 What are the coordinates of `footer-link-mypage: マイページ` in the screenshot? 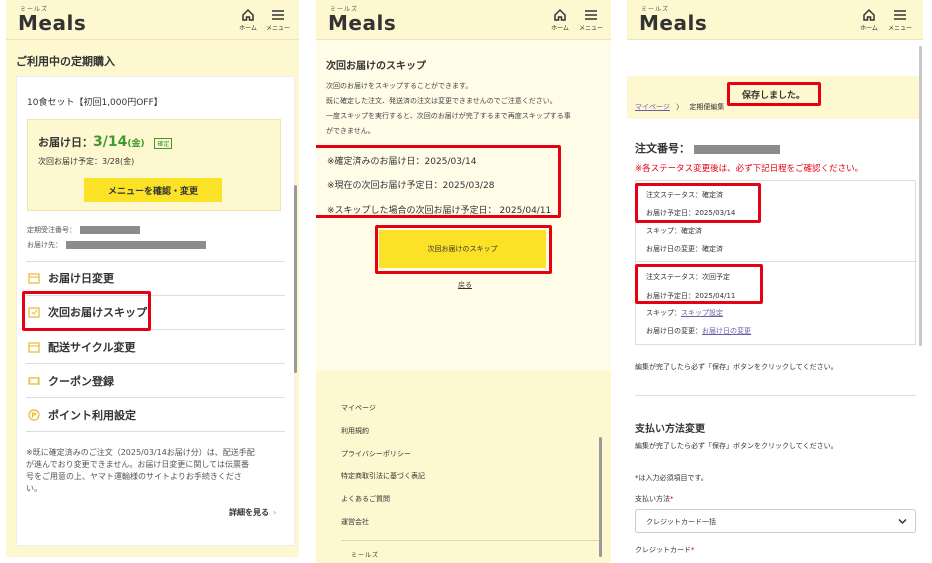 It's located at (358, 408).